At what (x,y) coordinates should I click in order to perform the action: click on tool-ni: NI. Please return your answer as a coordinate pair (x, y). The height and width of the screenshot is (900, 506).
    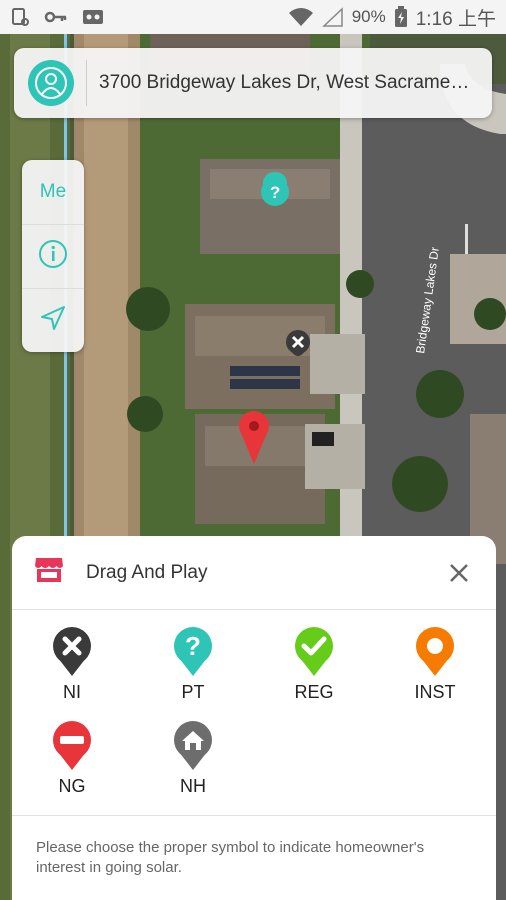
    Looking at the image, I should click on (72, 664).